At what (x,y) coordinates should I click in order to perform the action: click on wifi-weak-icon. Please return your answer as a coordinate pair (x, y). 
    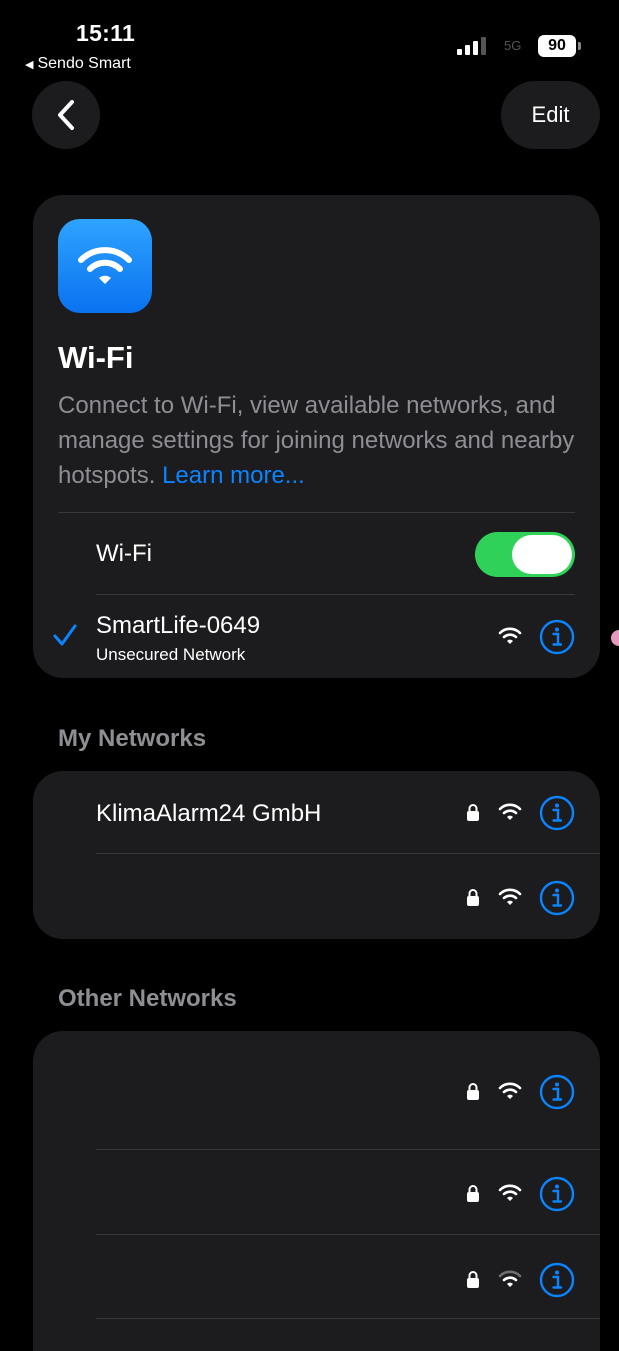
    Looking at the image, I should click on (510, 1278).